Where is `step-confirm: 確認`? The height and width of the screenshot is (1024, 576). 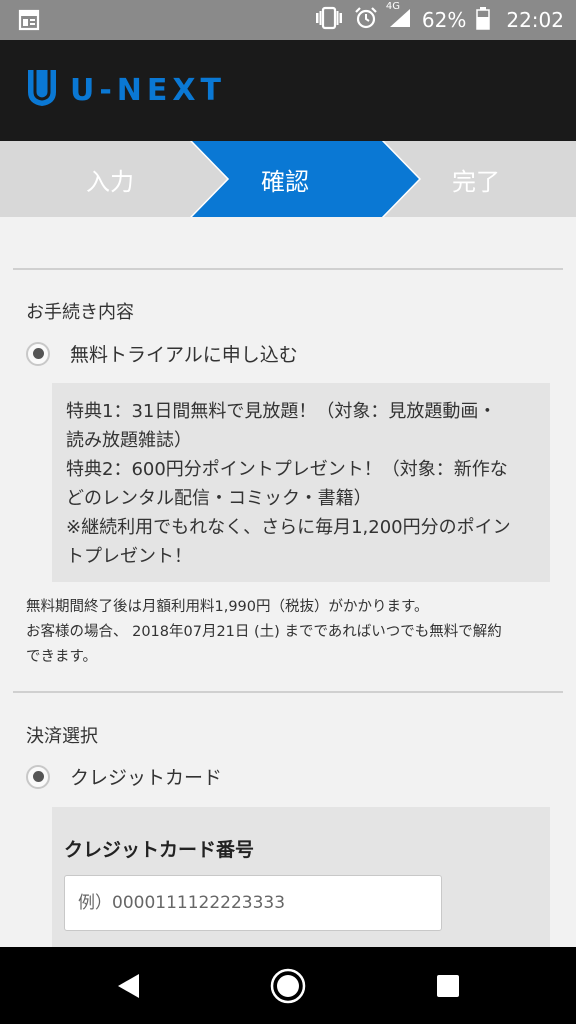 step-confirm: 確認 is located at coordinates (285, 181).